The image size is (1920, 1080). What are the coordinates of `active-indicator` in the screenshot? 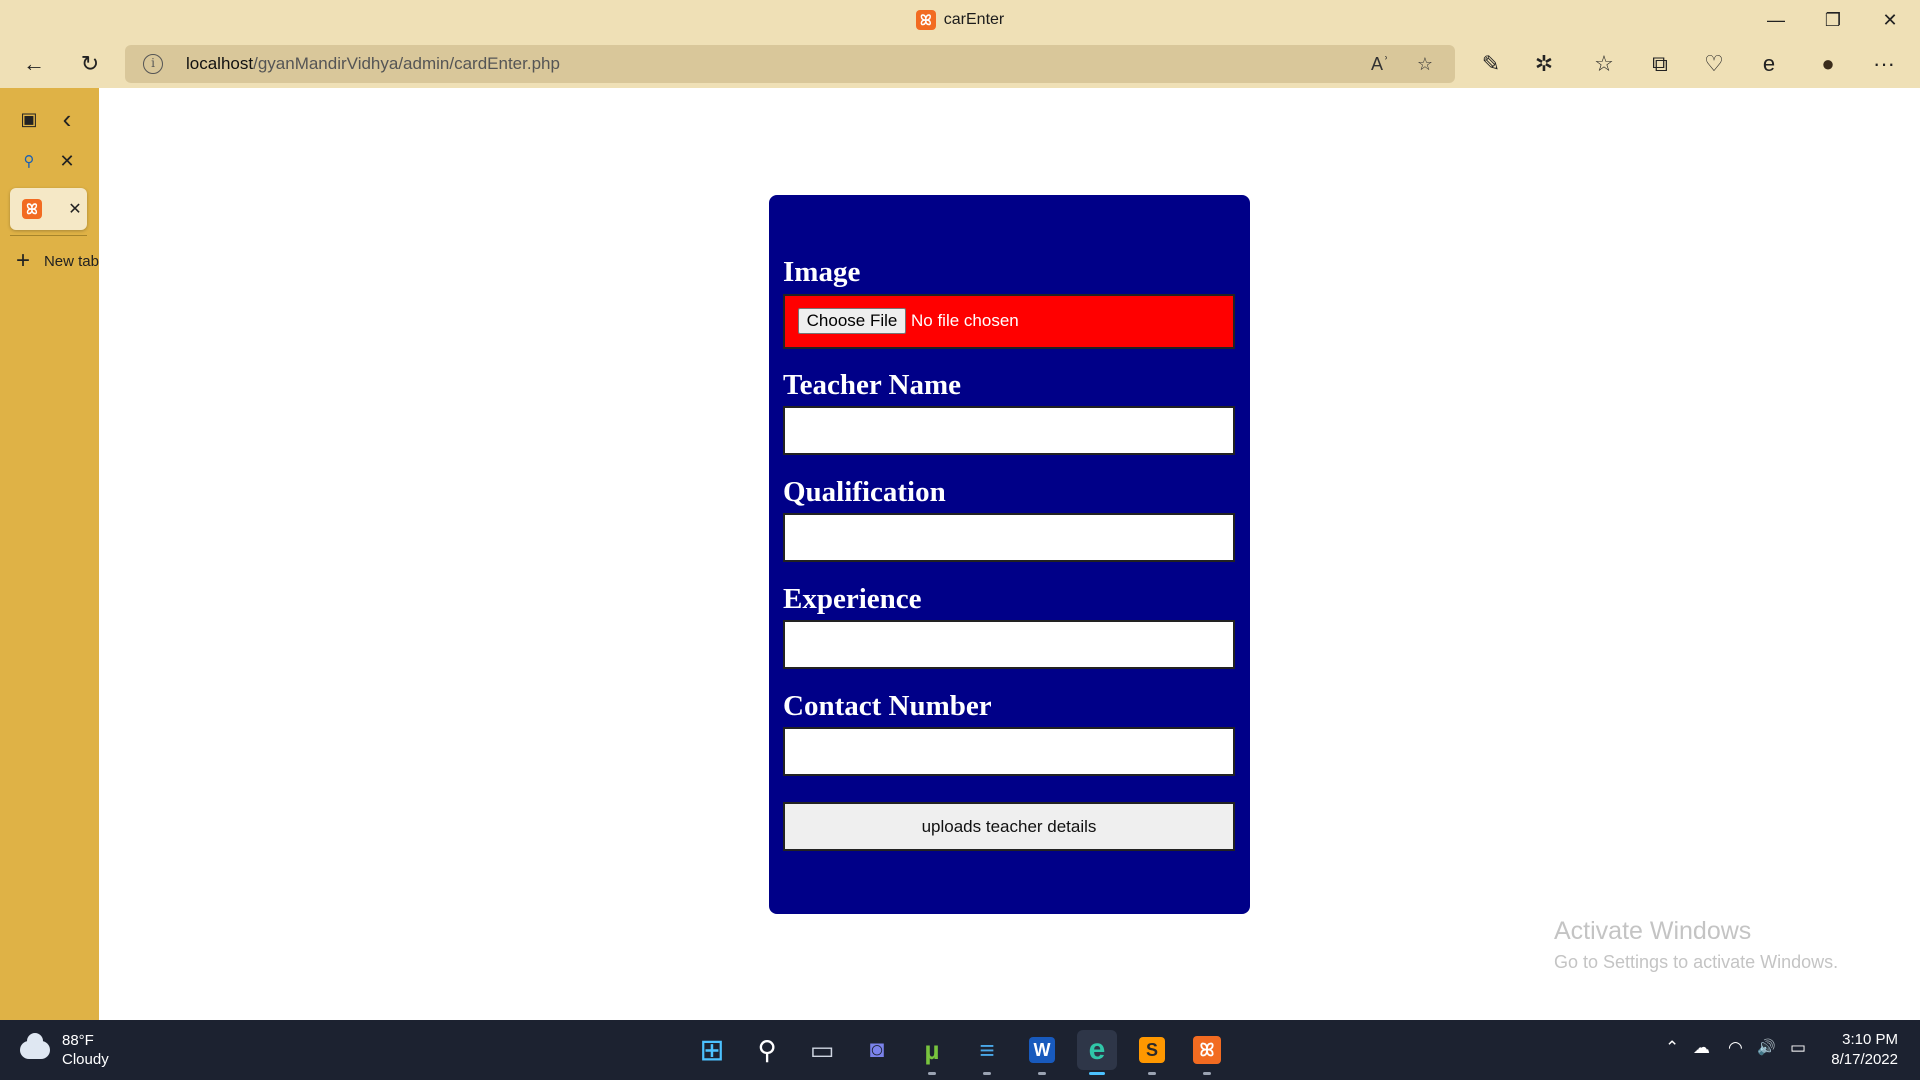 It's located at (1097, 1073).